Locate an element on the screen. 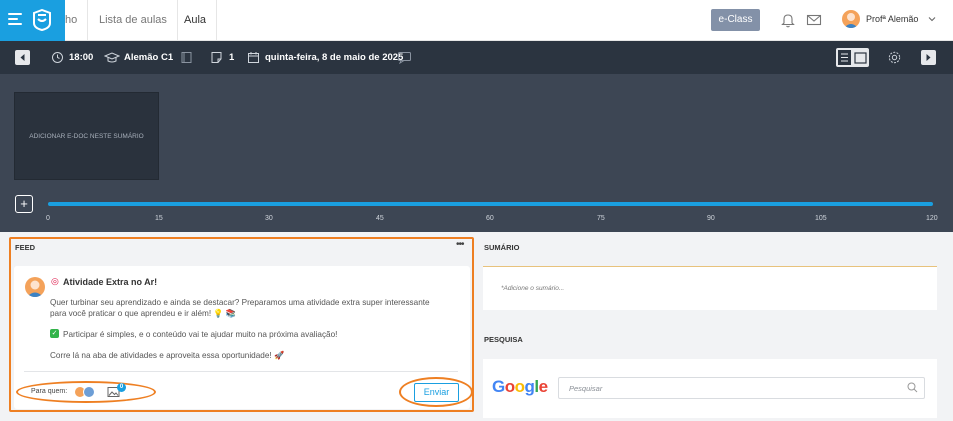  timeline-tick: 30 is located at coordinates (269, 218).